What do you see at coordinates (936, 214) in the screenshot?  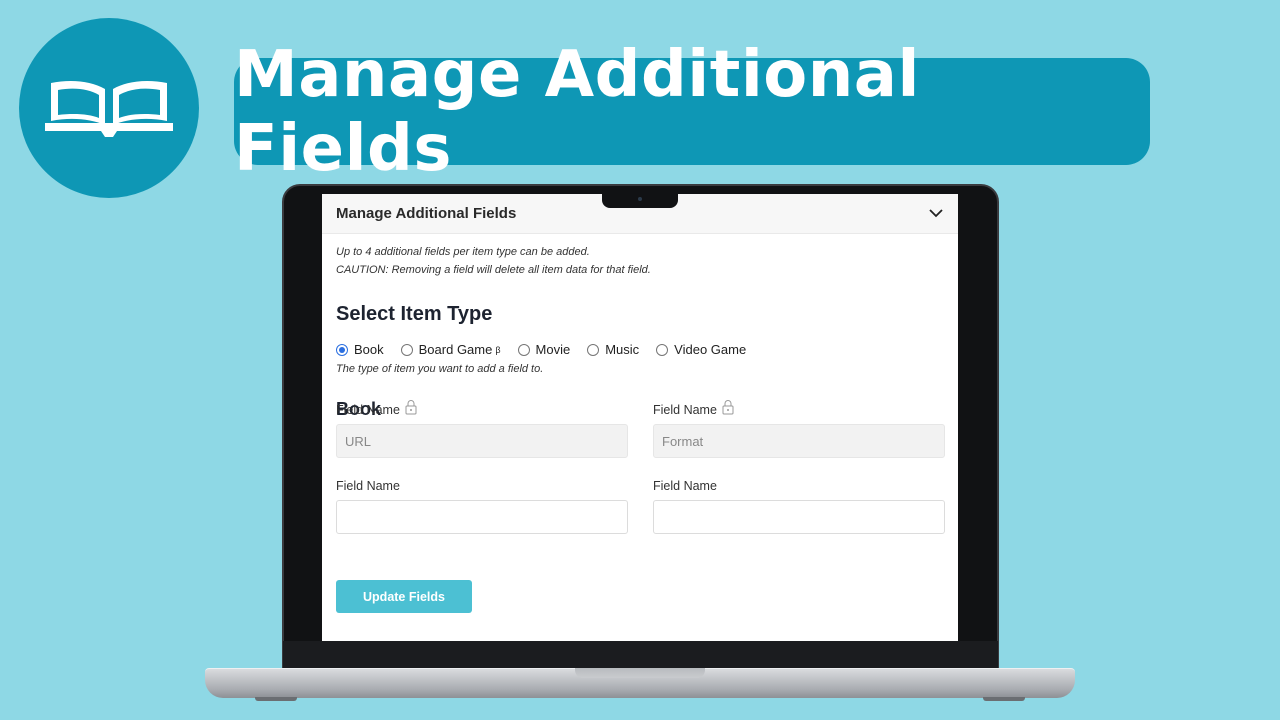 I see `chevron-down-icon` at bounding box center [936, 214].